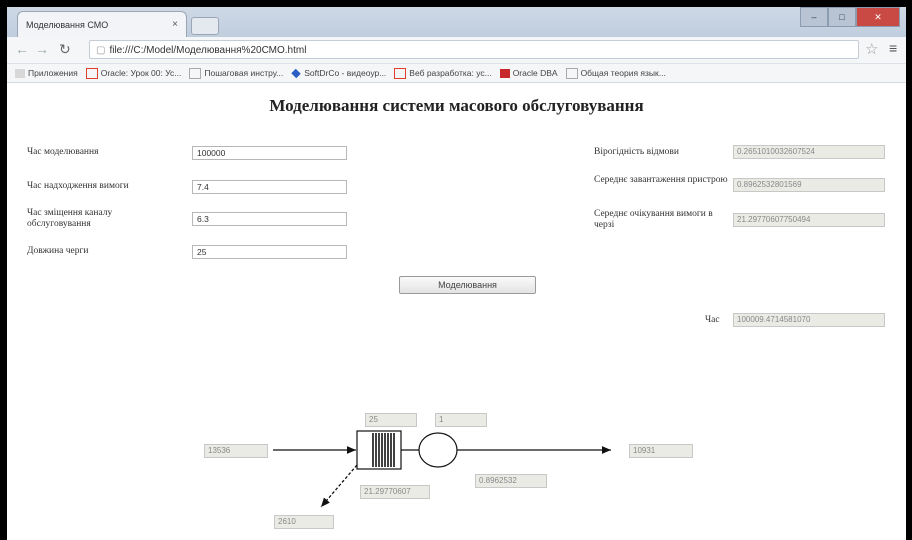 The height and width of the screenshot is (540, 912). I want to click on window-controls: – □ ✕, so click(850, 17).